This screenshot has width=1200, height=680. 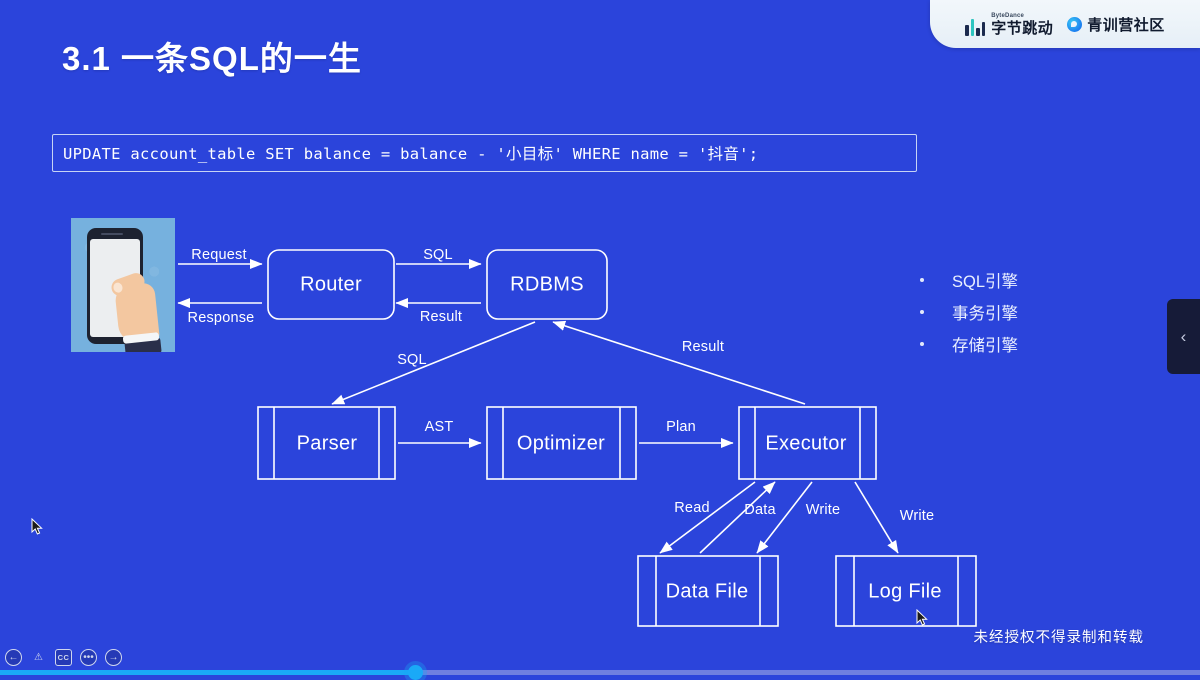 What do you see at coordinates (561, 443) in the screenshot?
I see `node-label-optimizer: Optimizer` at bounding box center [561, 443].